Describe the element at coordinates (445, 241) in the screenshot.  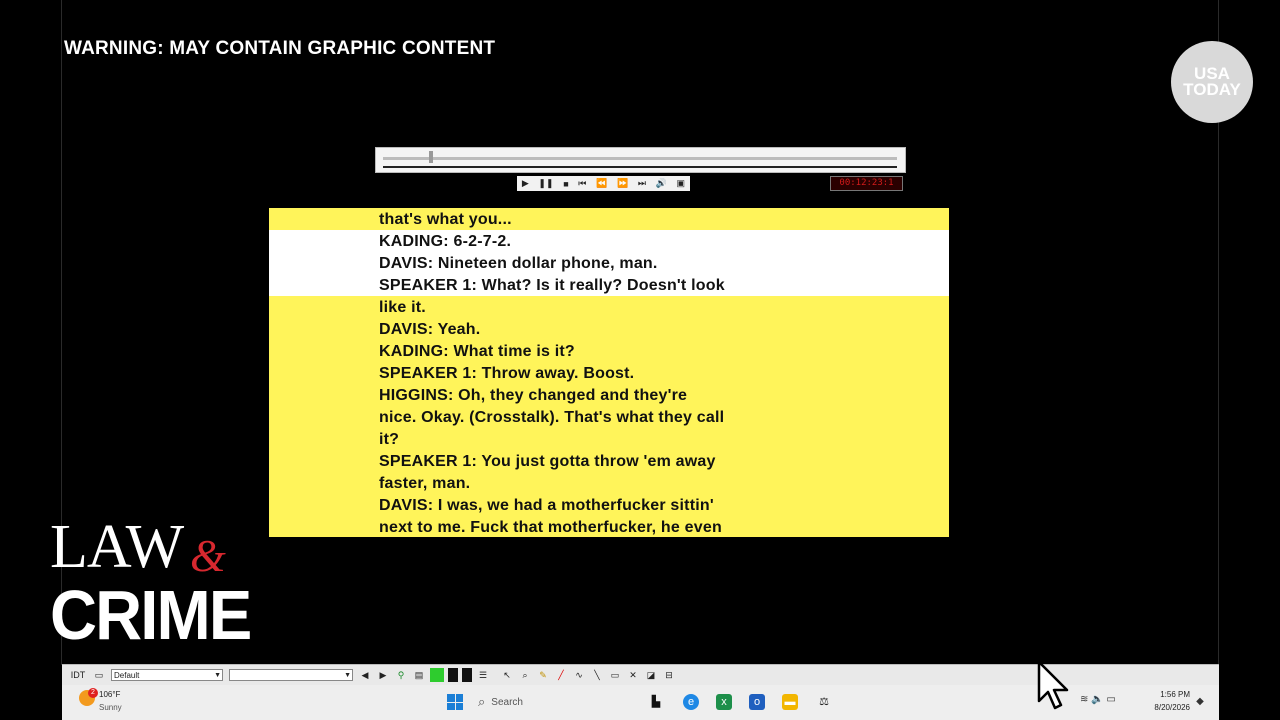
I see `transcript-line: KADING: 6-2-7-2.` at that location.